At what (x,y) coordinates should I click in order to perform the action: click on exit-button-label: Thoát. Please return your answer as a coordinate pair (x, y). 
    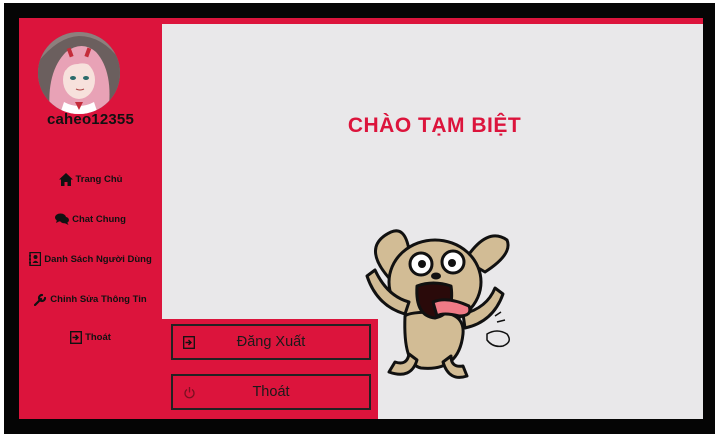
    Looking at the image, I should click on (271, 392).